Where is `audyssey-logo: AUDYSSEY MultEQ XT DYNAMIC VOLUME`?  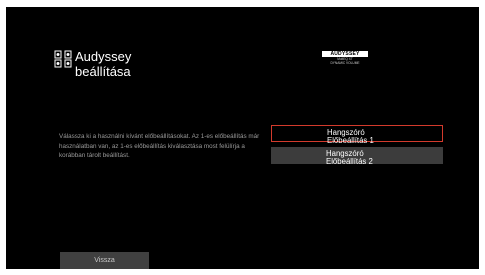
audyssey-logo: AUDYSSEY MultEQ XT DYNAMIC VOLUME is located at coordinates (345, 58).